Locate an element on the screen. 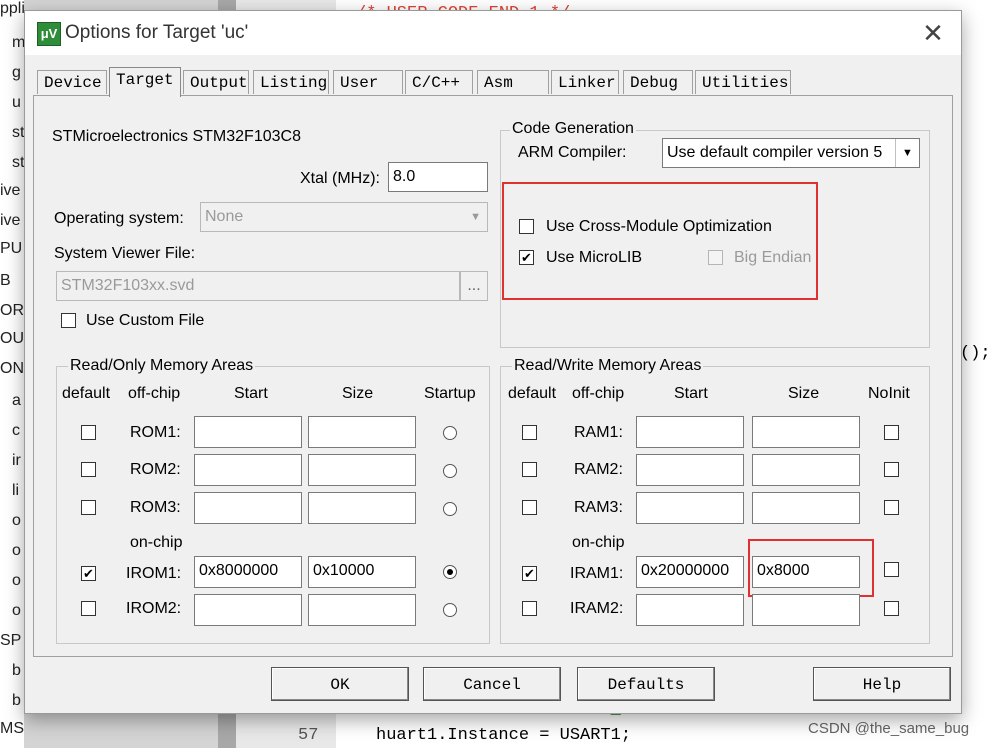 Image resolution: width=1006 pixels, height=748 pixels. watermark: CSDN @the_same_bug is located at coordinates (889, 728).